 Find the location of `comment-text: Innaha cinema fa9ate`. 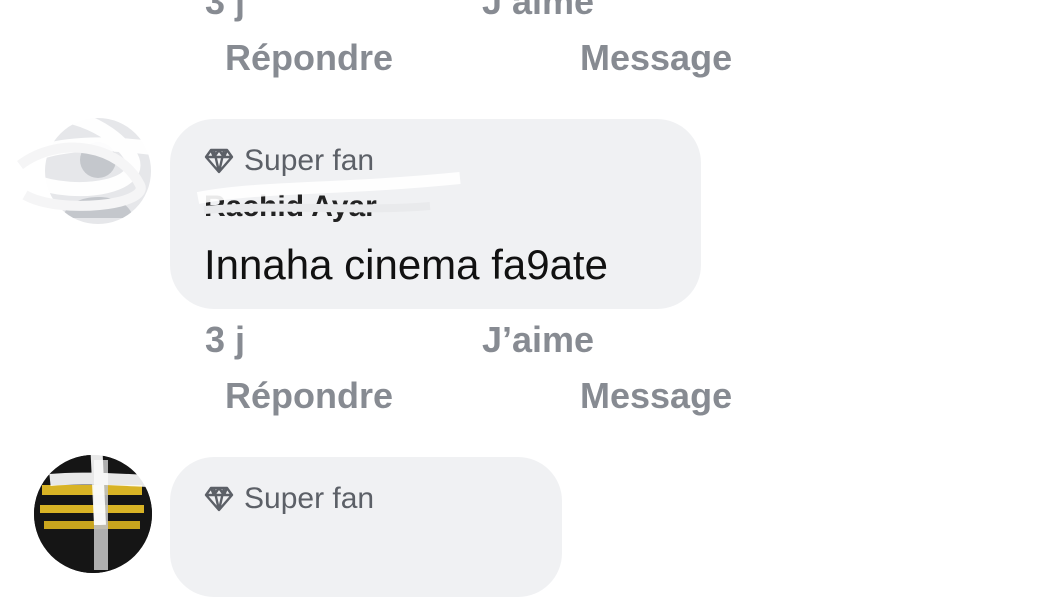

comment-text: Innaha cinema fa9ate is located at coordinates (406, 264).